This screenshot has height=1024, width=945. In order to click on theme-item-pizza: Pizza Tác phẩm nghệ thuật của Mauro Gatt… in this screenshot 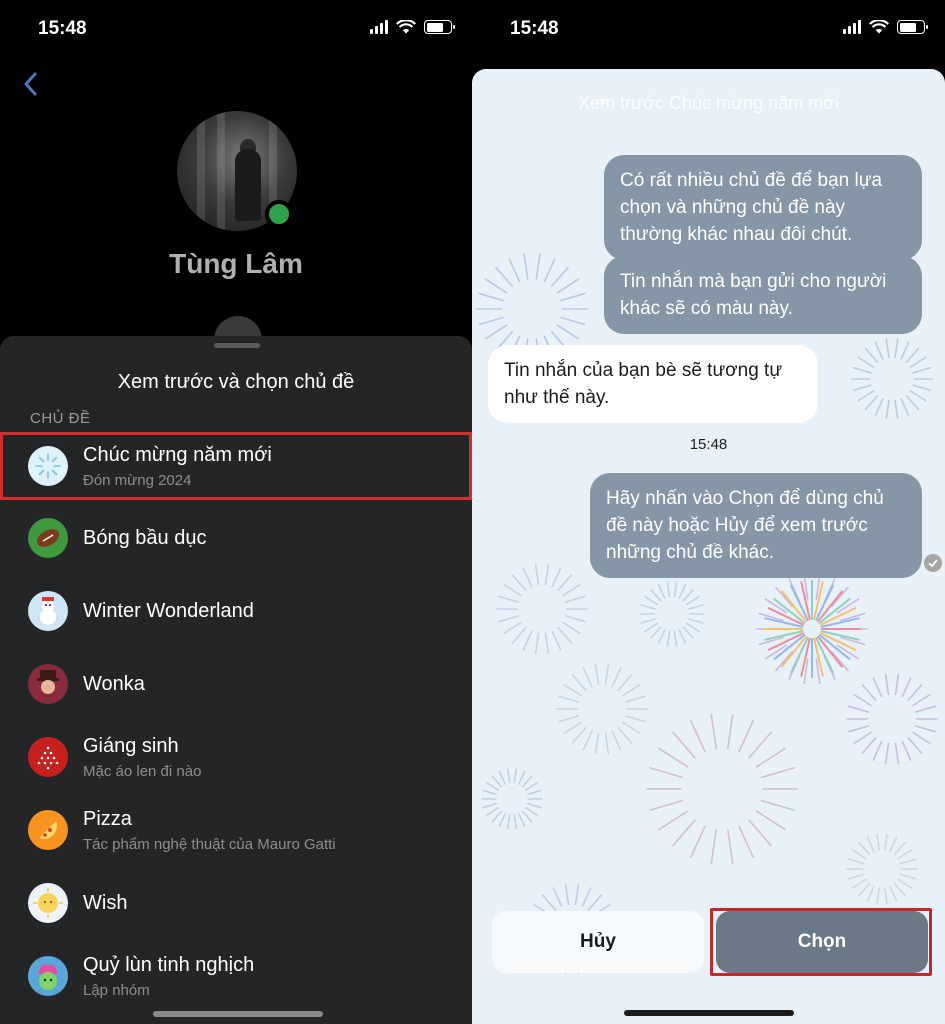, I will do `click(236, 830)`.